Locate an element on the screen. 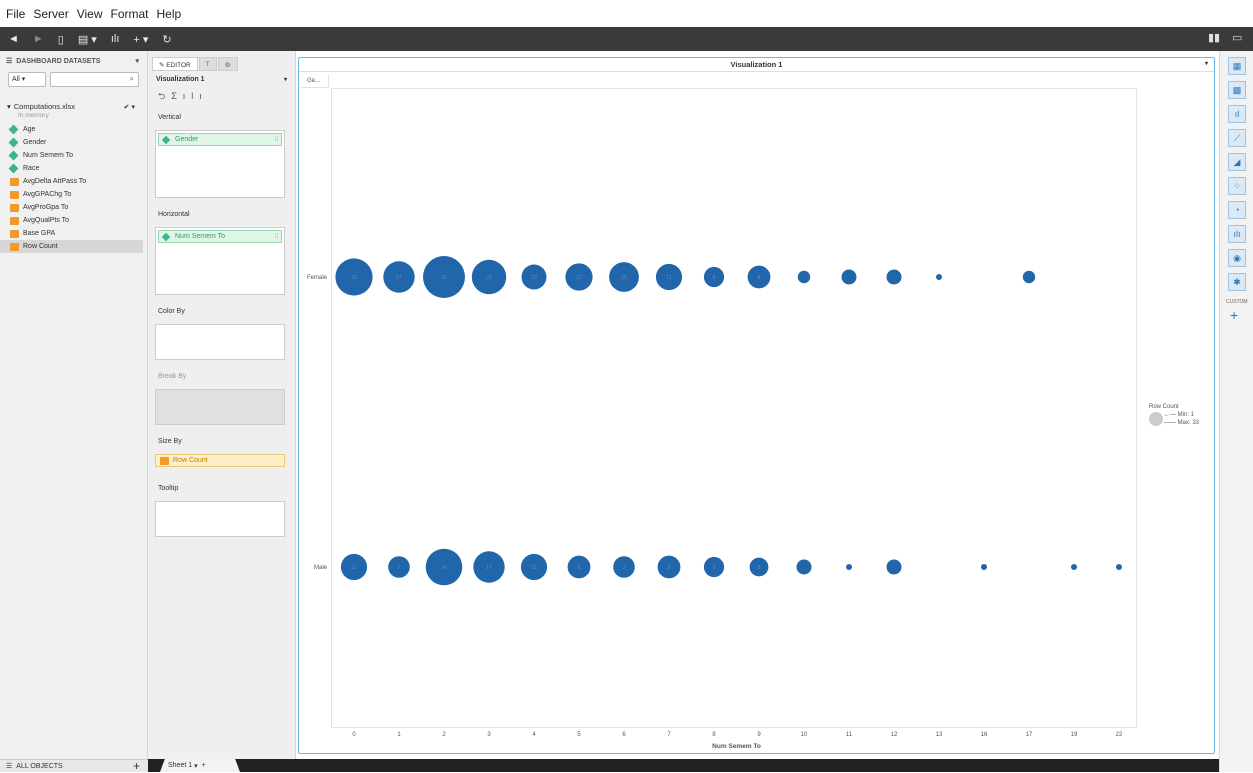 Image resolution: width=1253 pixels, height=773 pixels. network-icon: ✱ is located at coordinates (1237, 282).